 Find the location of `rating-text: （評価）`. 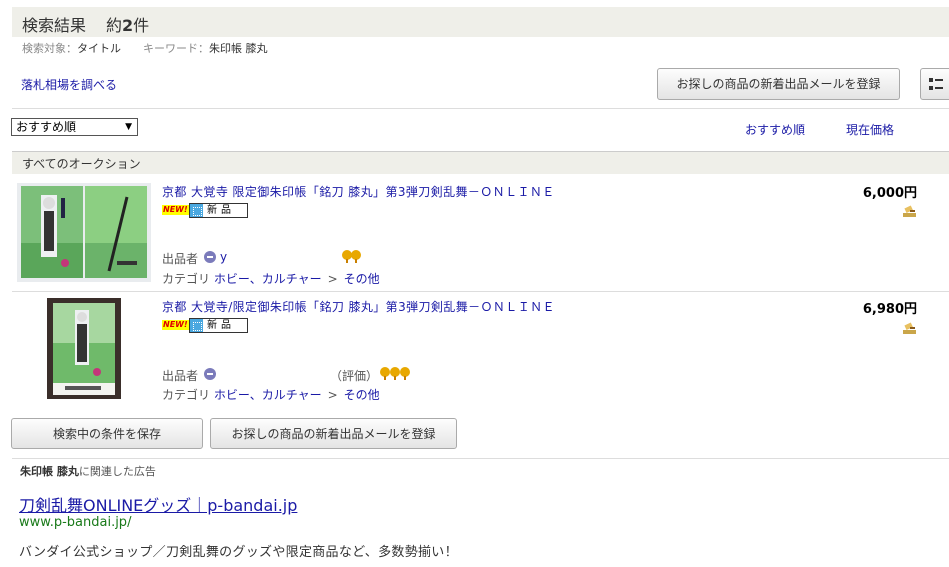

rating-text: （評価） is located at coordinates (354, 376).